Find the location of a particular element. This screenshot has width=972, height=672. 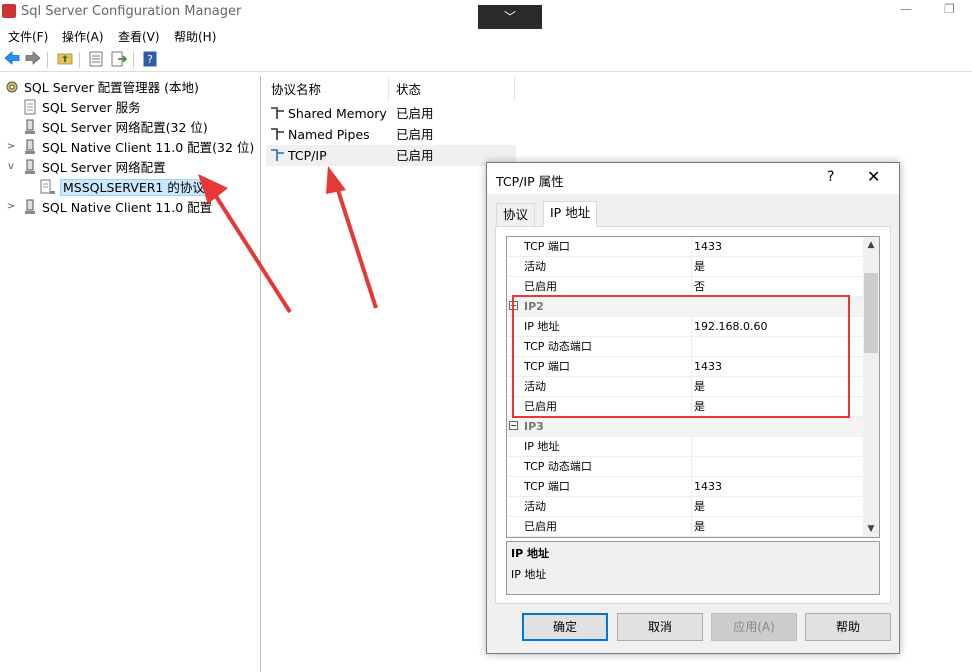

toolbar: ? is located at coordinates (486, 60).